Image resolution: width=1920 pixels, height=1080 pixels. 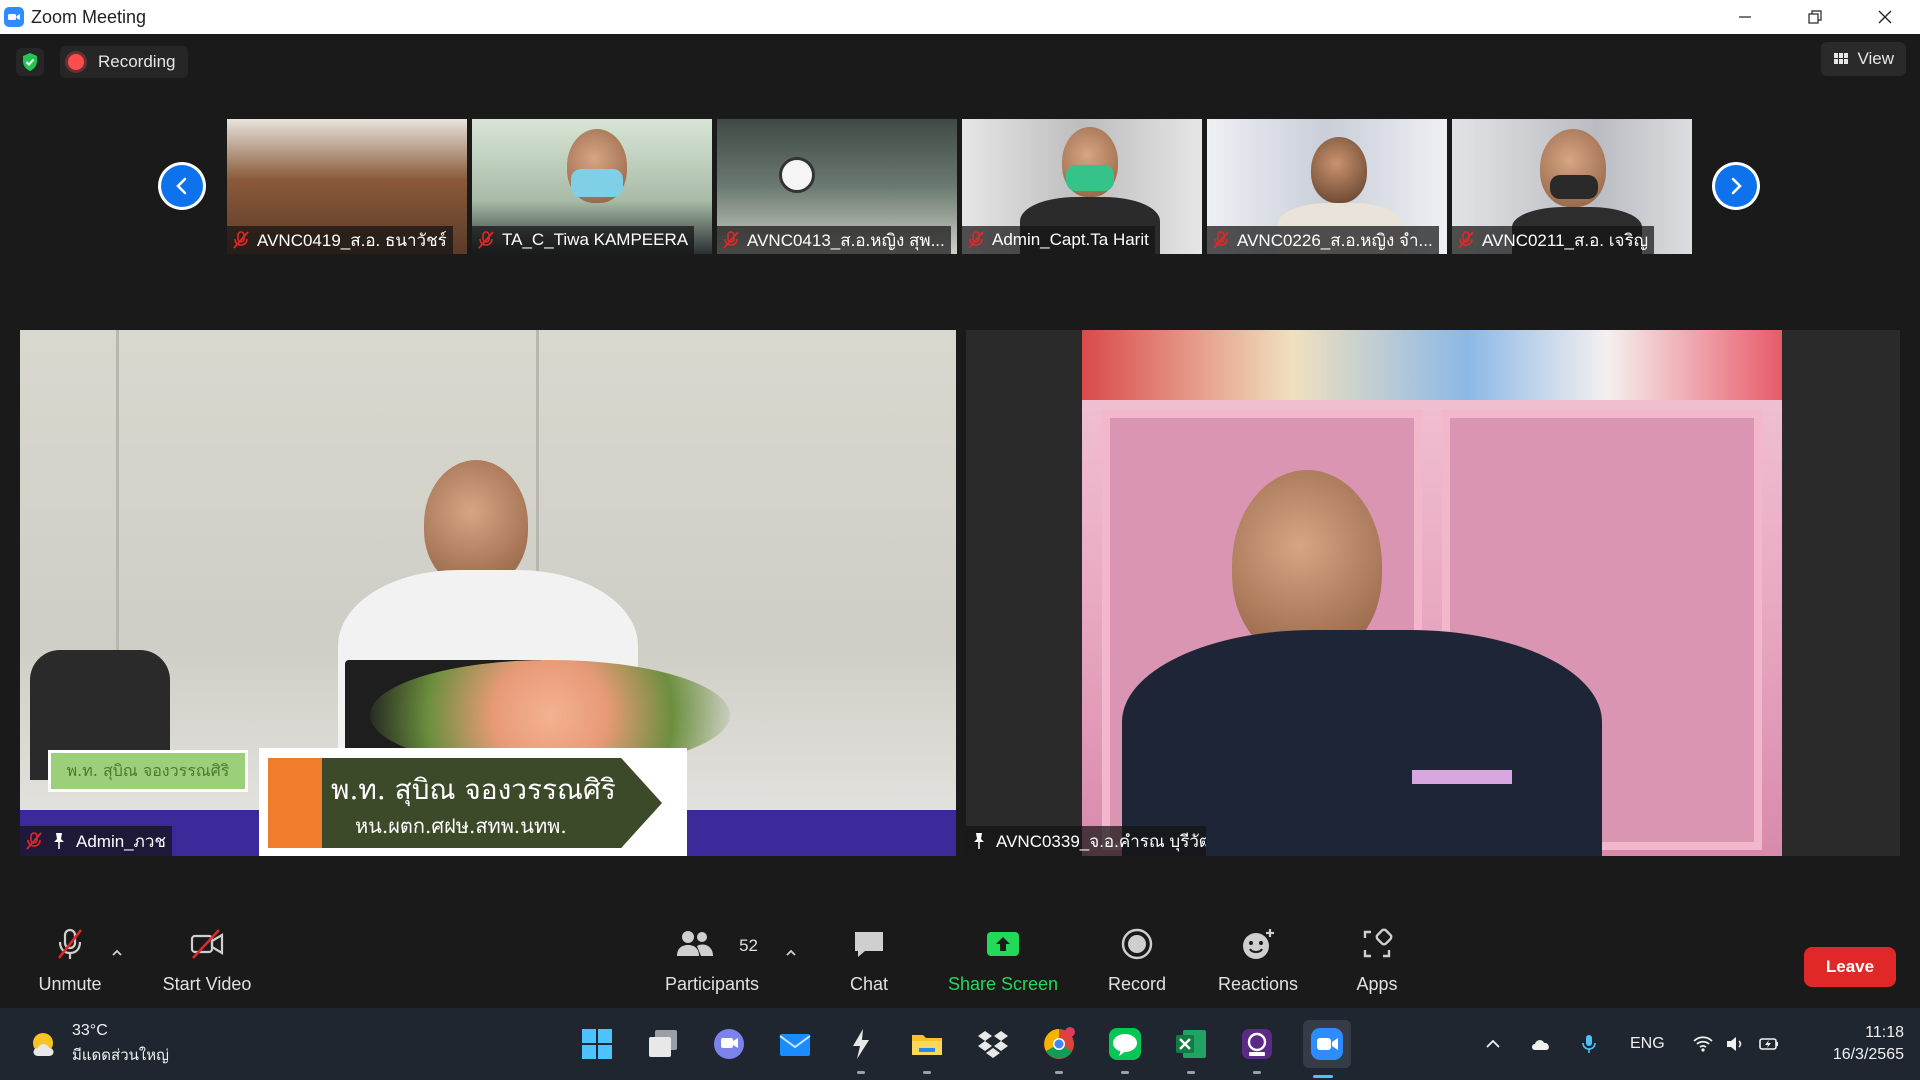 I want to click on unmute-label: Unmute, so click(x=70, y=984).